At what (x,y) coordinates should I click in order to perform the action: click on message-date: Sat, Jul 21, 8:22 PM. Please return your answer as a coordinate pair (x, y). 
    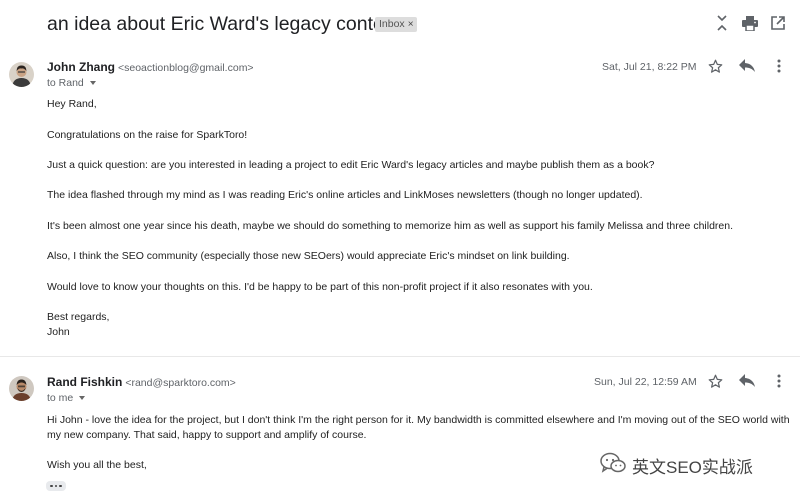
    Looking at the image, I should click on (649, 67).